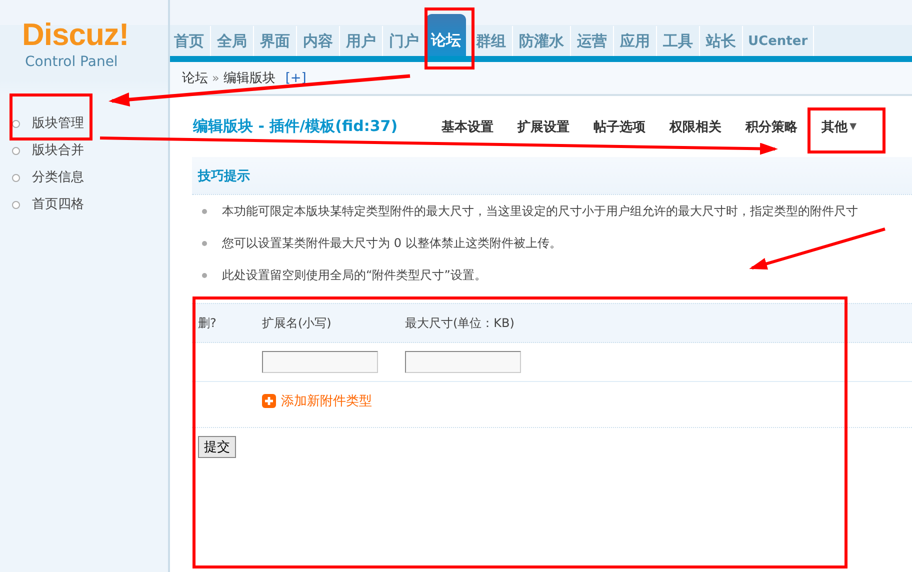 Image resolution: width=912 pixels, height=572 pixels. Describe the element at coordinates (224, 176) in the screenshot. I see `tips-title: 技巧提示` at that location.